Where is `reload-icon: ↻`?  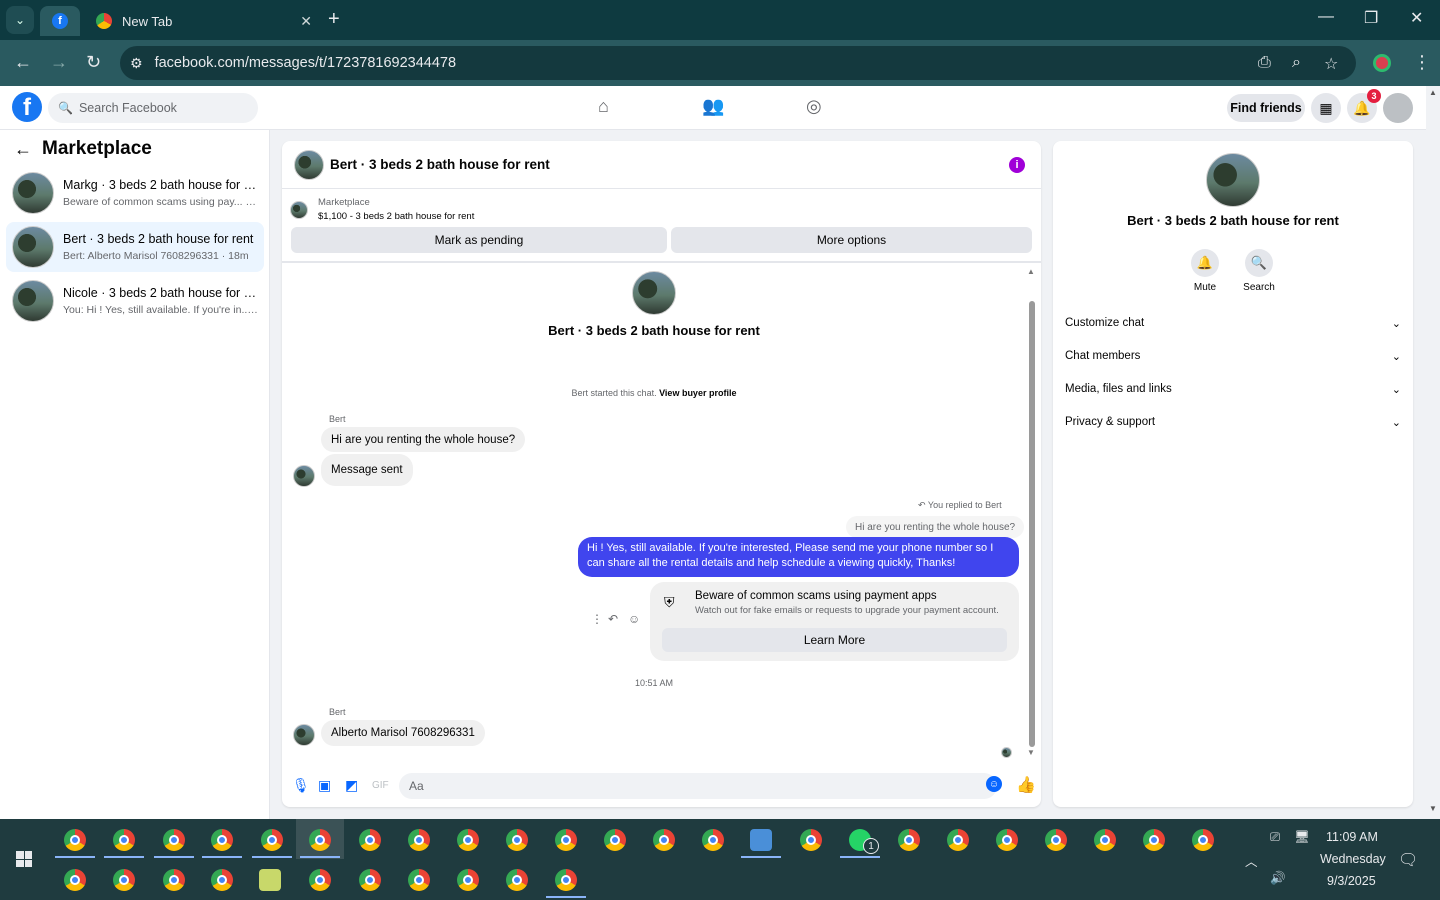 reload-icon: ↻ is located at coordinates (93, 62).